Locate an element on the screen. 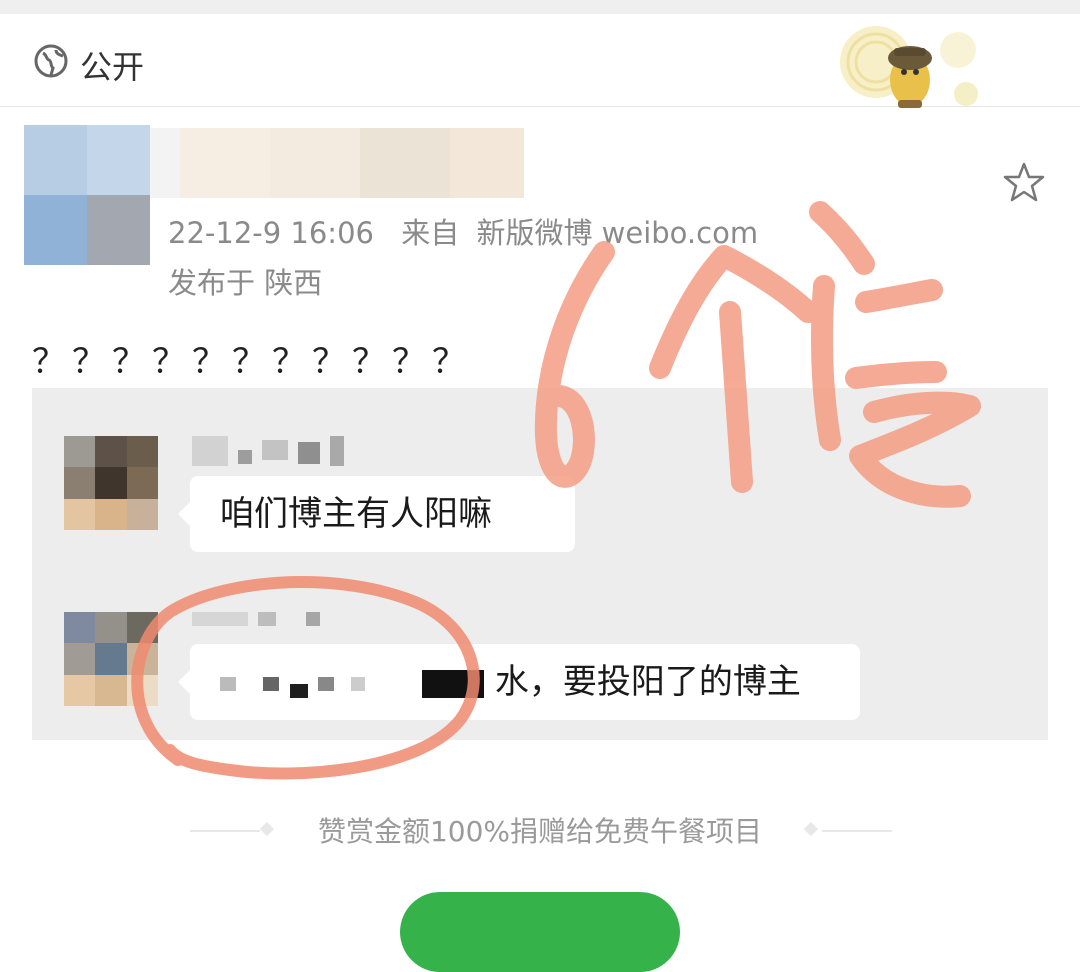 This screenshot has width=1080, height=972. divider-right is located at coordinates (857, 831).